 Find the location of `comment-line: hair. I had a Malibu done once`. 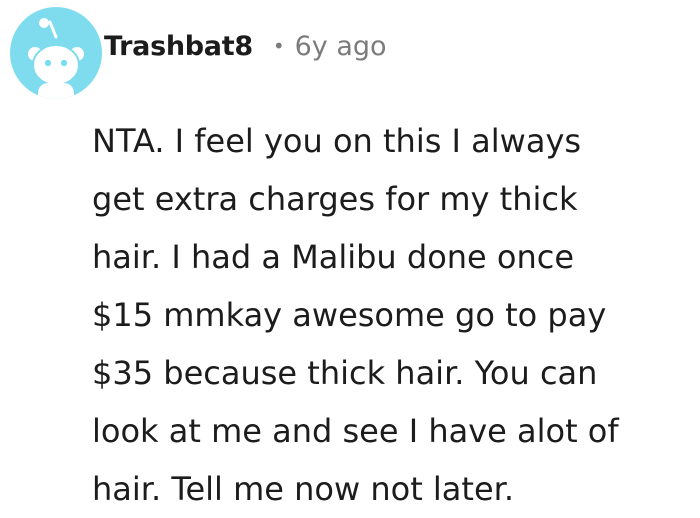

comment-line: hair. I had a Malibu done once is located at coordinates (333, 257).